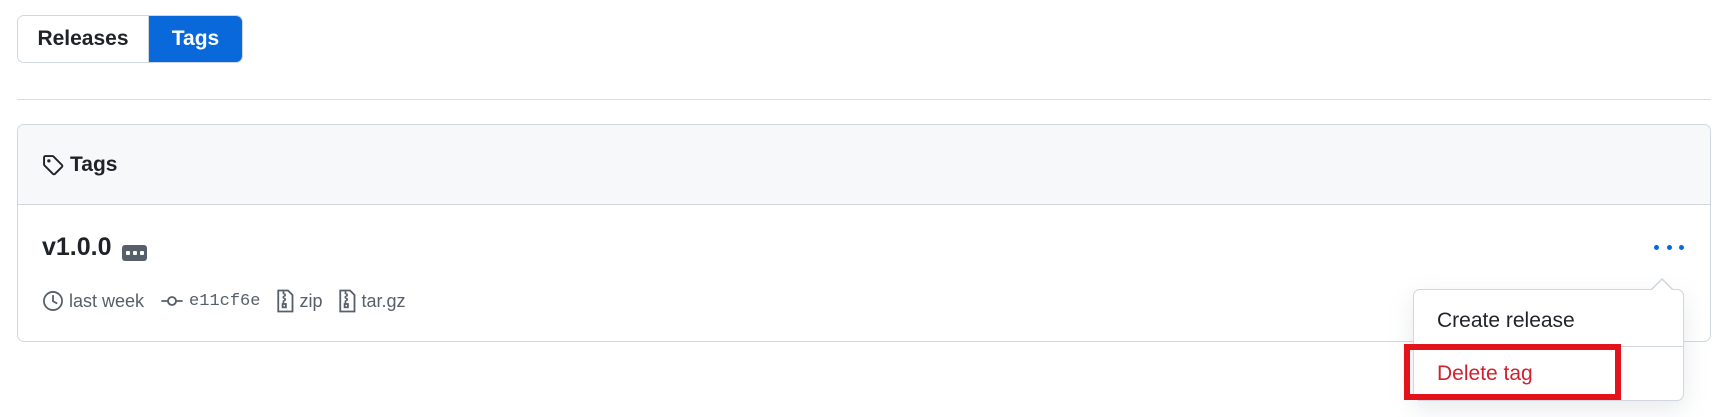  I want to click on tag-commit: e11cf6e, so click(210, 301).